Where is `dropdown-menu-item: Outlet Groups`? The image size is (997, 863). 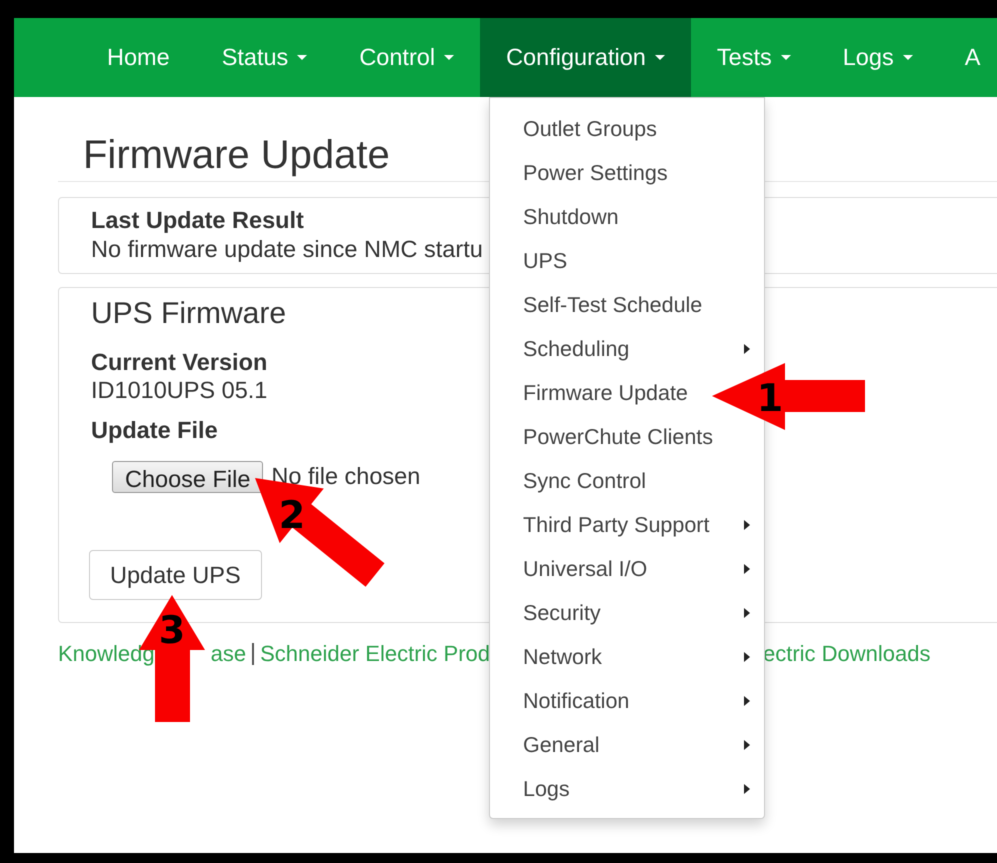
dropdown-menu-item: Outlet Groups is located at coordinates (590, 129).